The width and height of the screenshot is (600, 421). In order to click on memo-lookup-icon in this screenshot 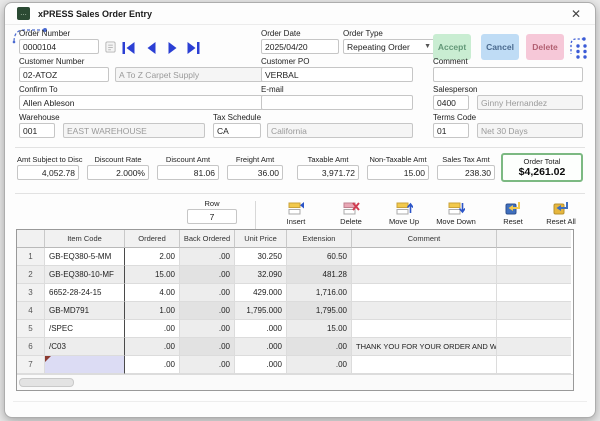, I will do `click(110, 47)`.